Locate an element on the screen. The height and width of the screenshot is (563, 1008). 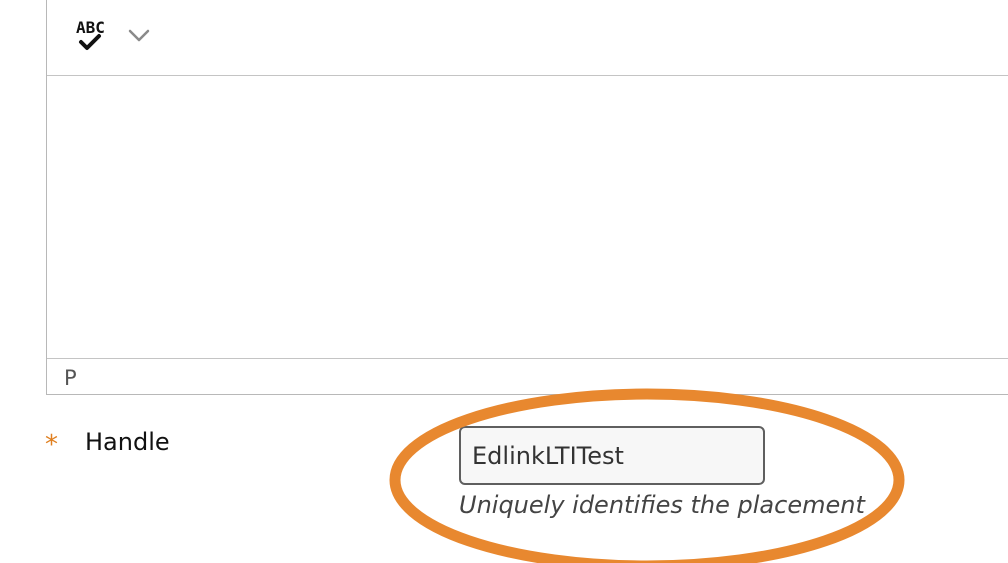
handle-help-text: Uniquely identifies the placement is located at coordinates (662, 505).